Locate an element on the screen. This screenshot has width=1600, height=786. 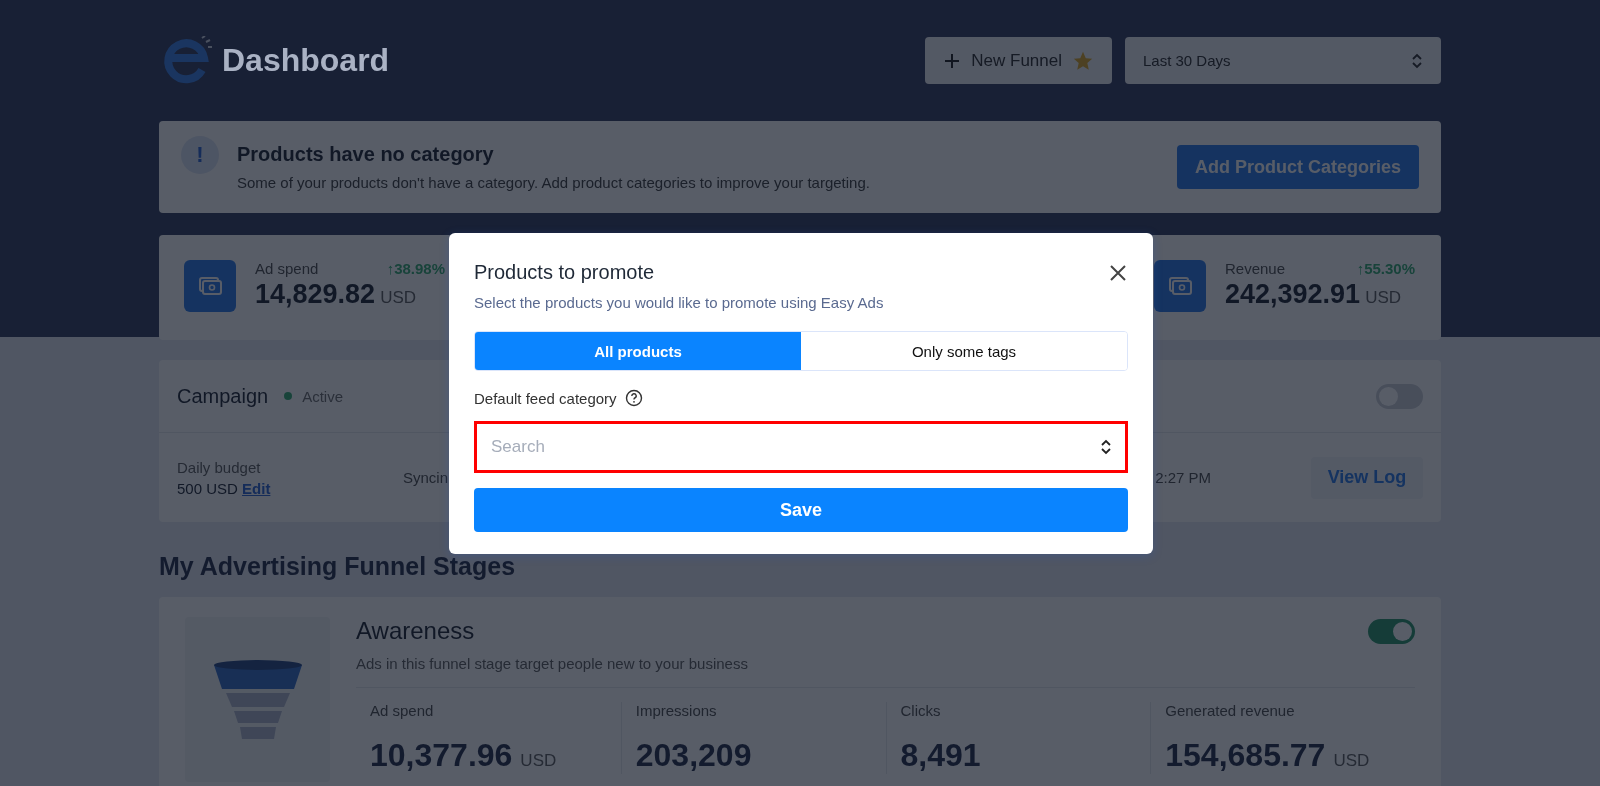
metric-value: 10,377.96 is located at coordinates (441, 755).